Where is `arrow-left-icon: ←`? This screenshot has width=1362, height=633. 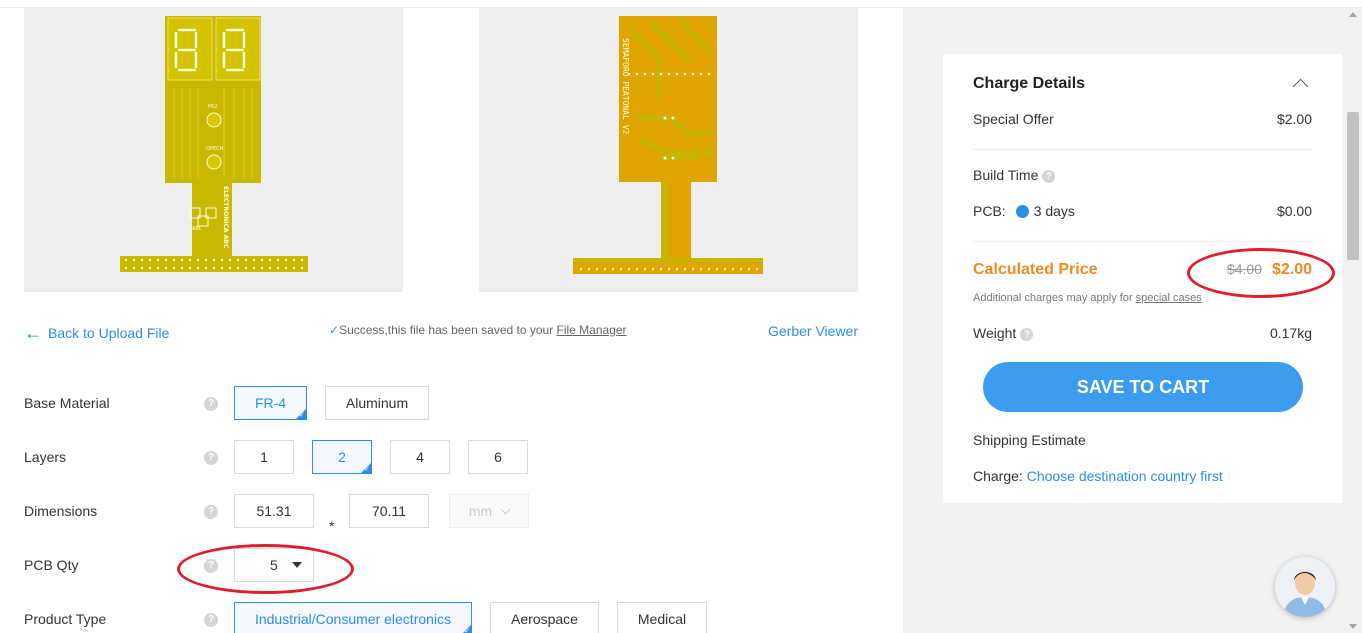 arrow-left-icon: ← is located at coordinates (33, 333).